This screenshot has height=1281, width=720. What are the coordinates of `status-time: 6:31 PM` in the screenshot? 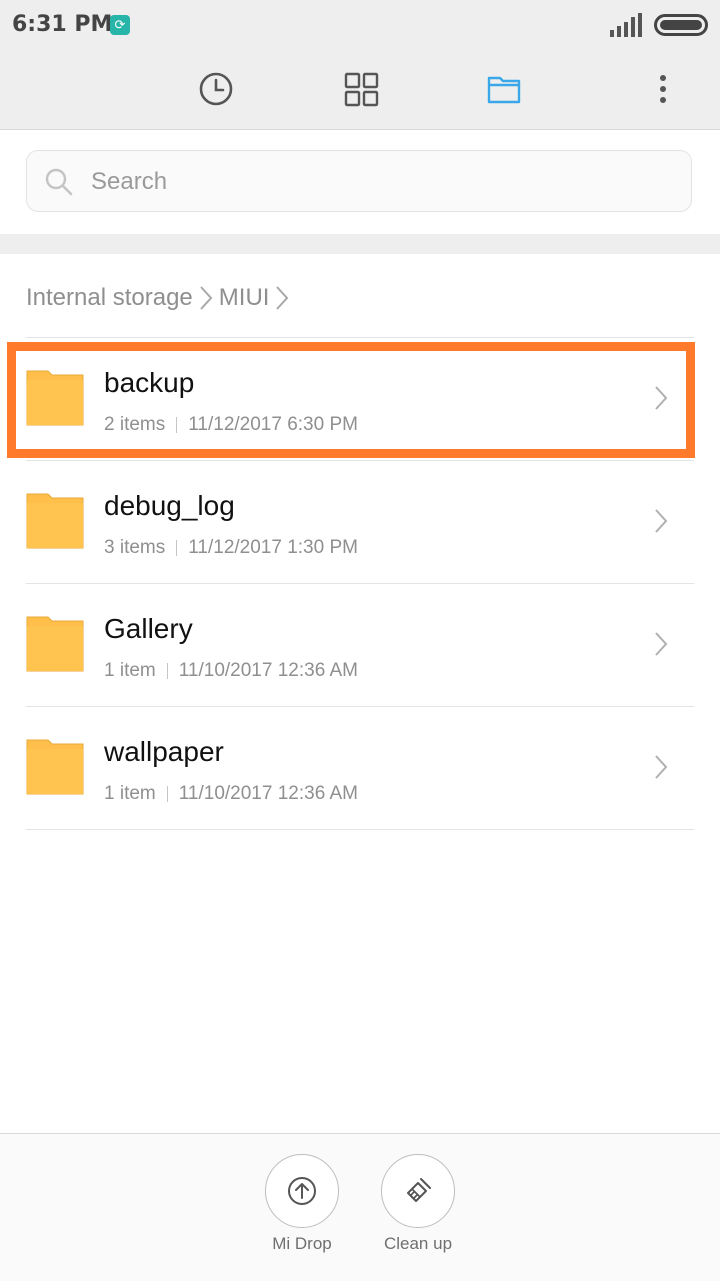 It's located at (62, 24).